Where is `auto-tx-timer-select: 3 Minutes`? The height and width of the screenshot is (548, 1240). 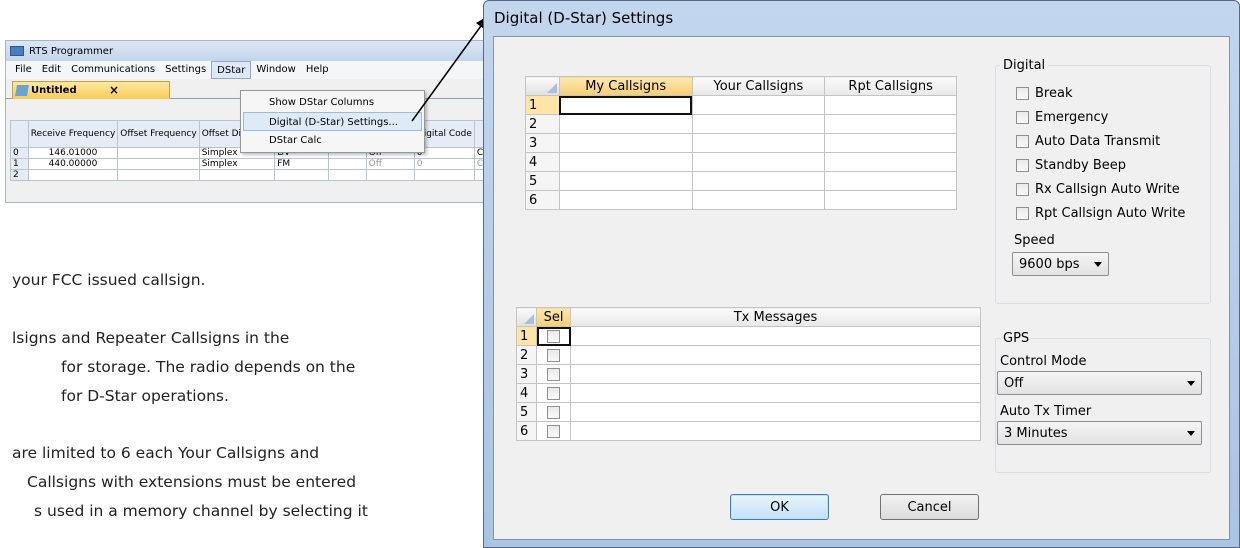
auto-tx-timer-select: 3 Minutes is located at coordinates (1099, 433).